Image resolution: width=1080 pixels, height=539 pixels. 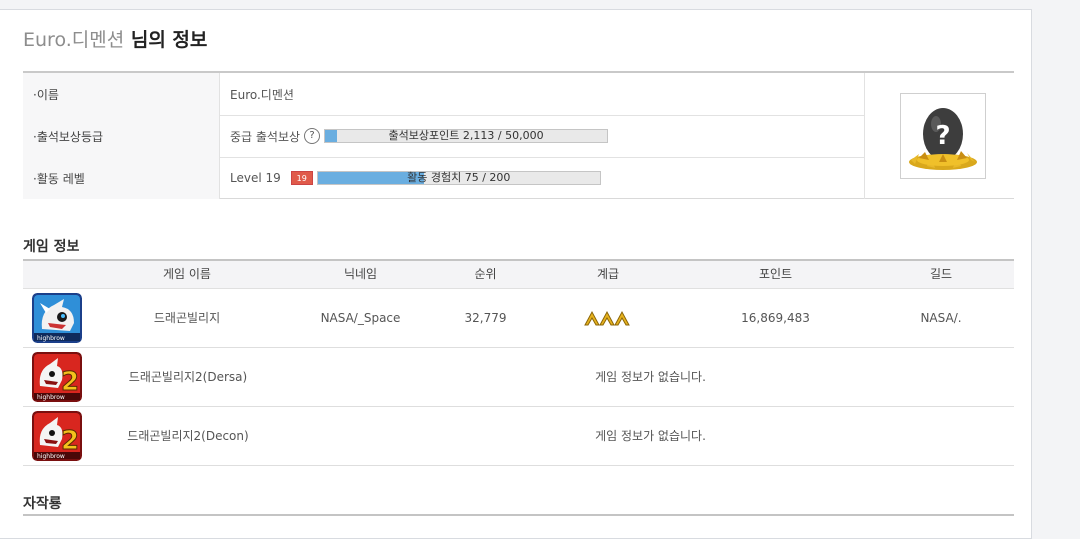 What do you see at coordinates (301, 178) in the screenshot?
I see `level-badge: 19` at bounding box center [301, 178].